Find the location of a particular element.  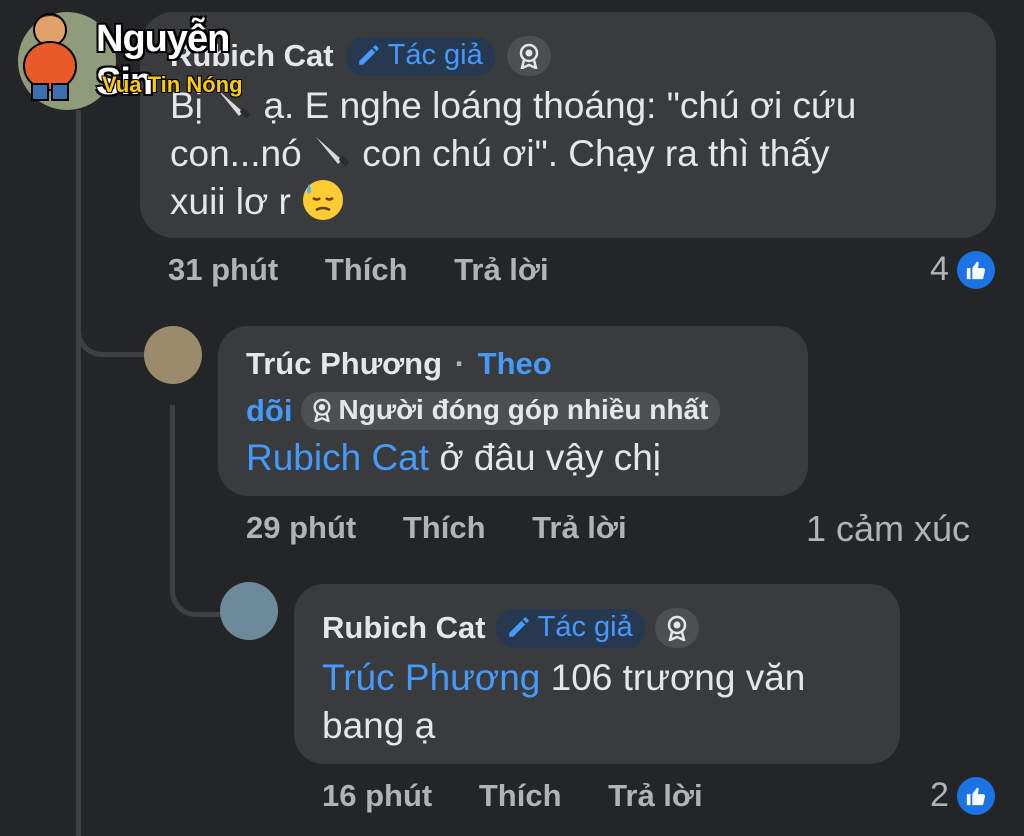

comment-actions: 31 phút Thích Trả lời is located at coordinates (377, 270).